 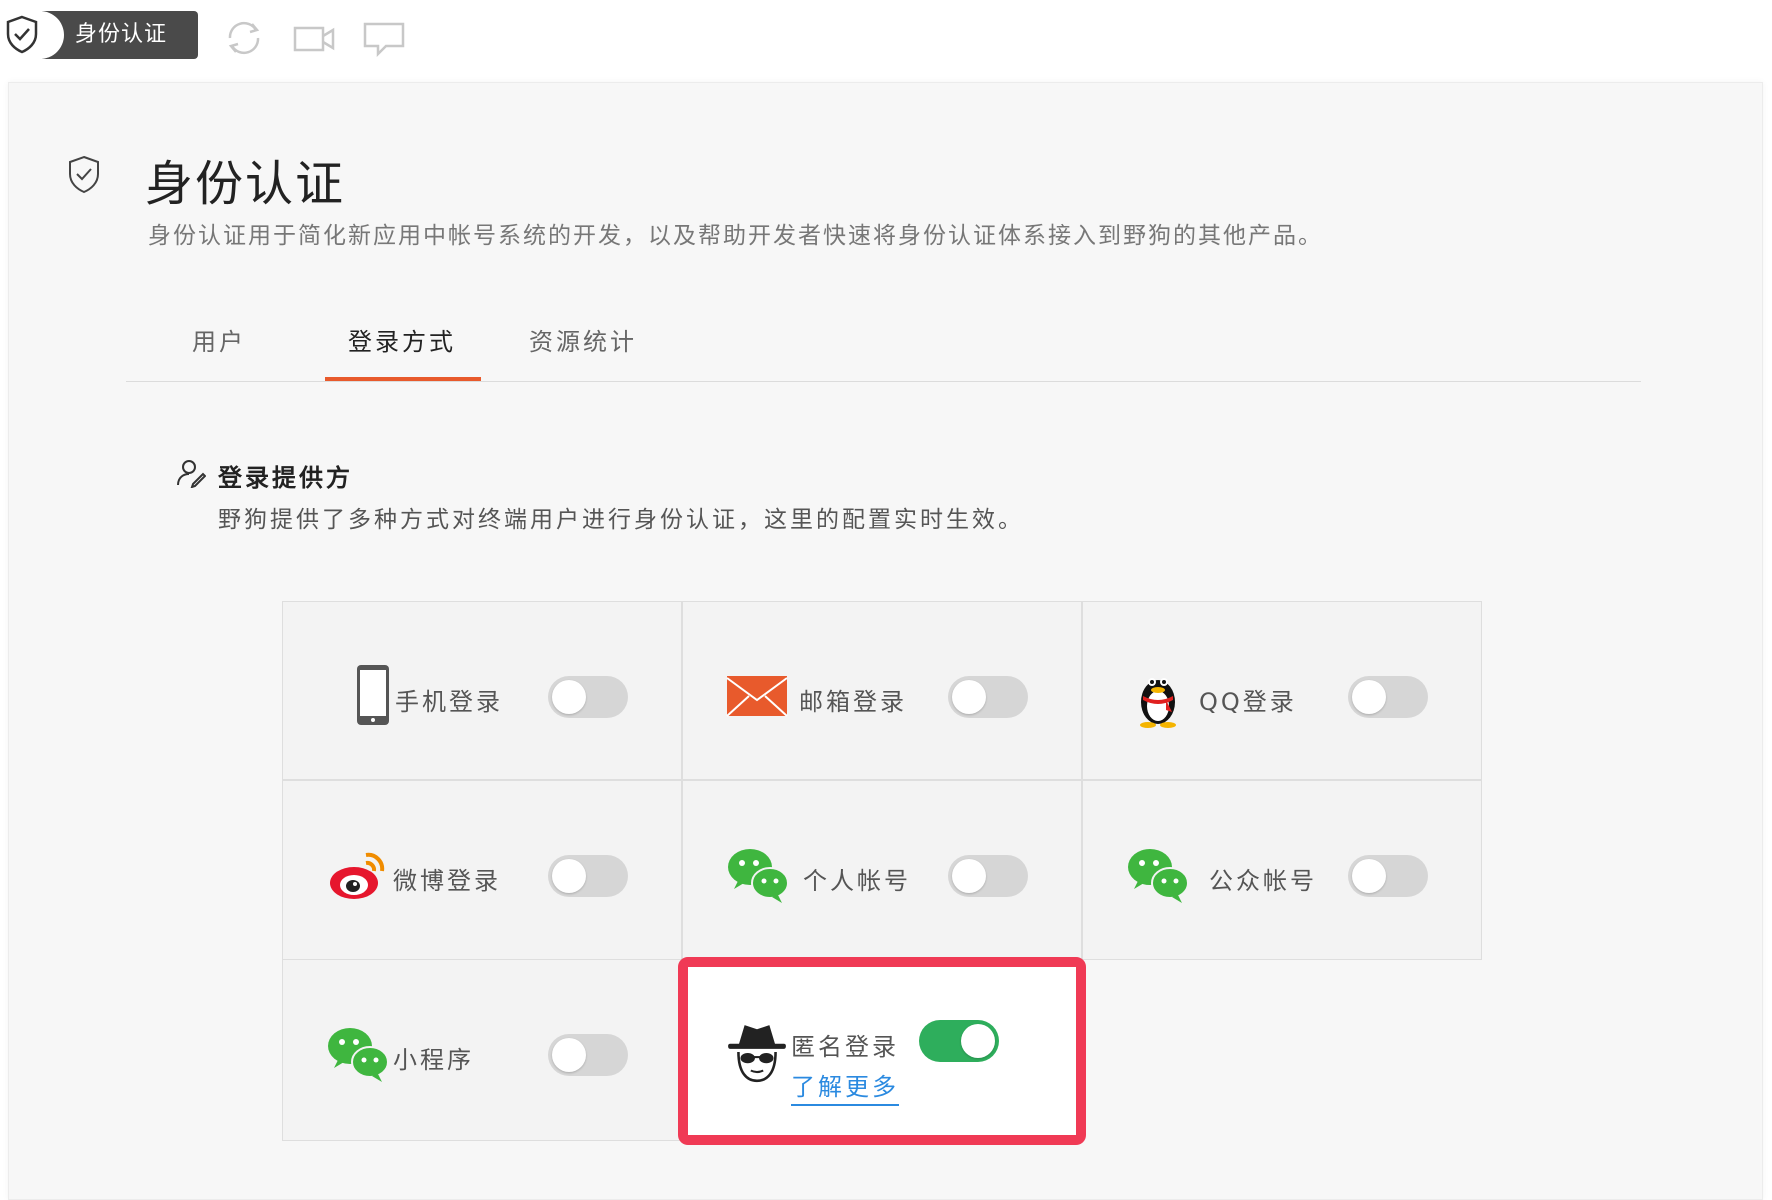 I want to click on provider-weibo: 微博登录, so click(x=482, y=870).